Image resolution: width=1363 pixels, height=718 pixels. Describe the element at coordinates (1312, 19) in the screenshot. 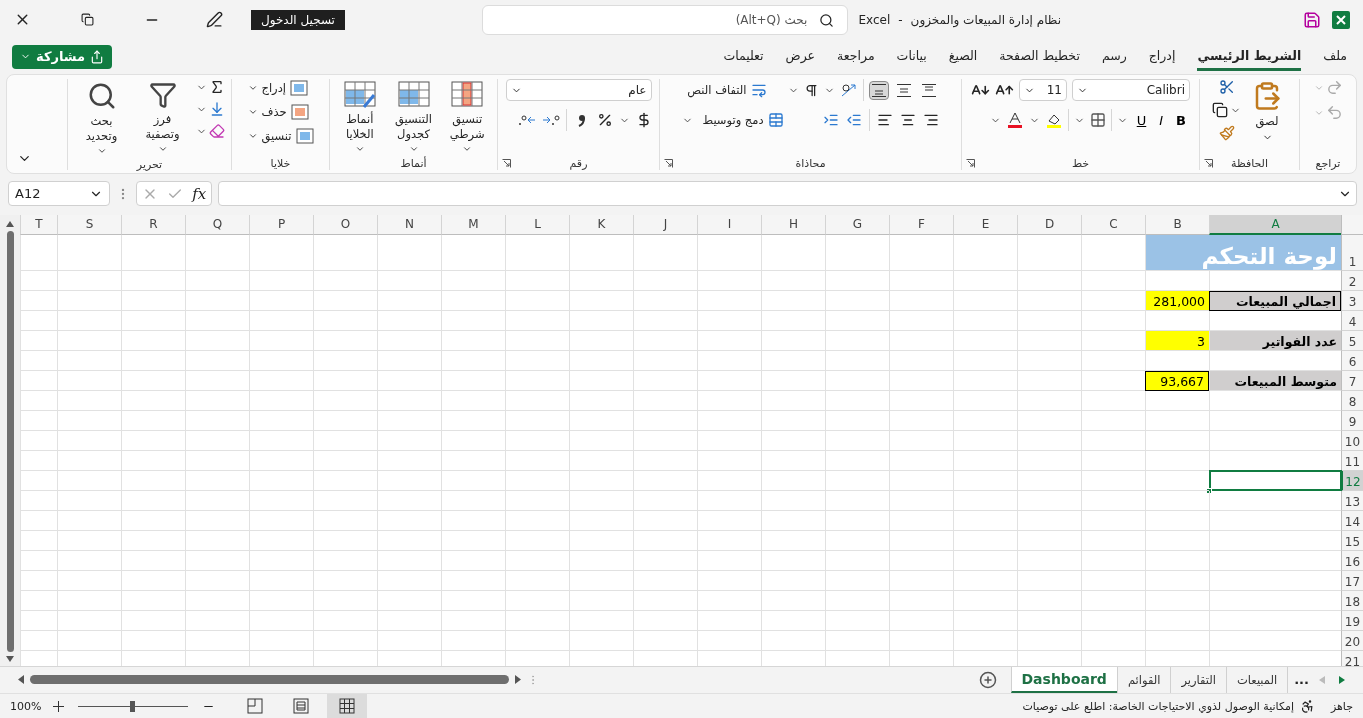

I see `save-icon` at that location.